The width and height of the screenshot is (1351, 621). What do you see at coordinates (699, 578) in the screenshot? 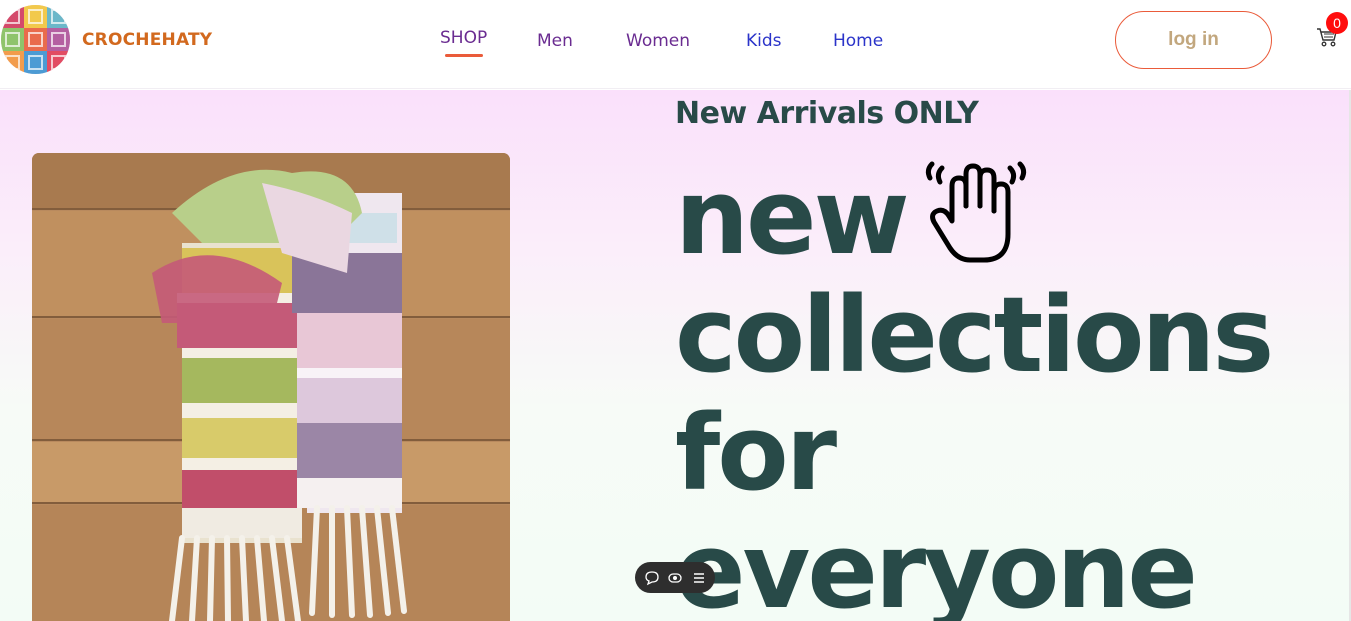
I see `menu-icon` at bounding box center [699, 578].